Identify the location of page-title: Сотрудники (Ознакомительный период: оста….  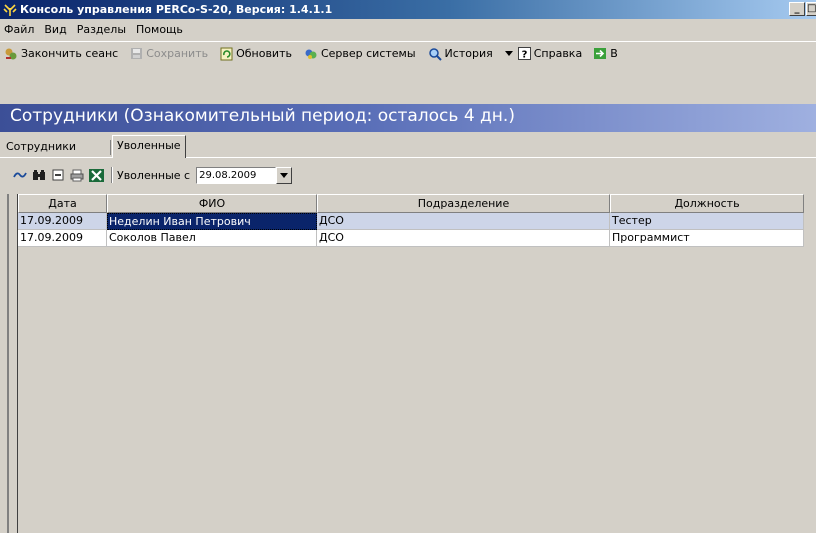
(262, 116).